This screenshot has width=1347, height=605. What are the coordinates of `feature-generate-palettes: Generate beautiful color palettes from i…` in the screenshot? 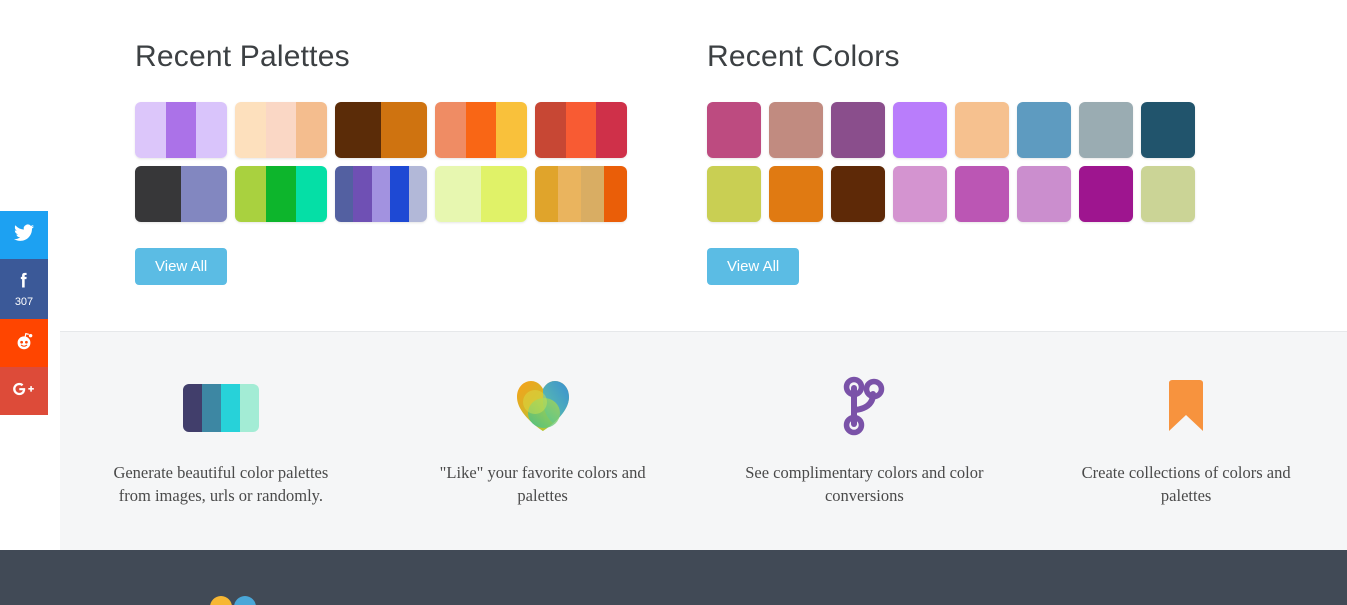 It's located at (221, 442).